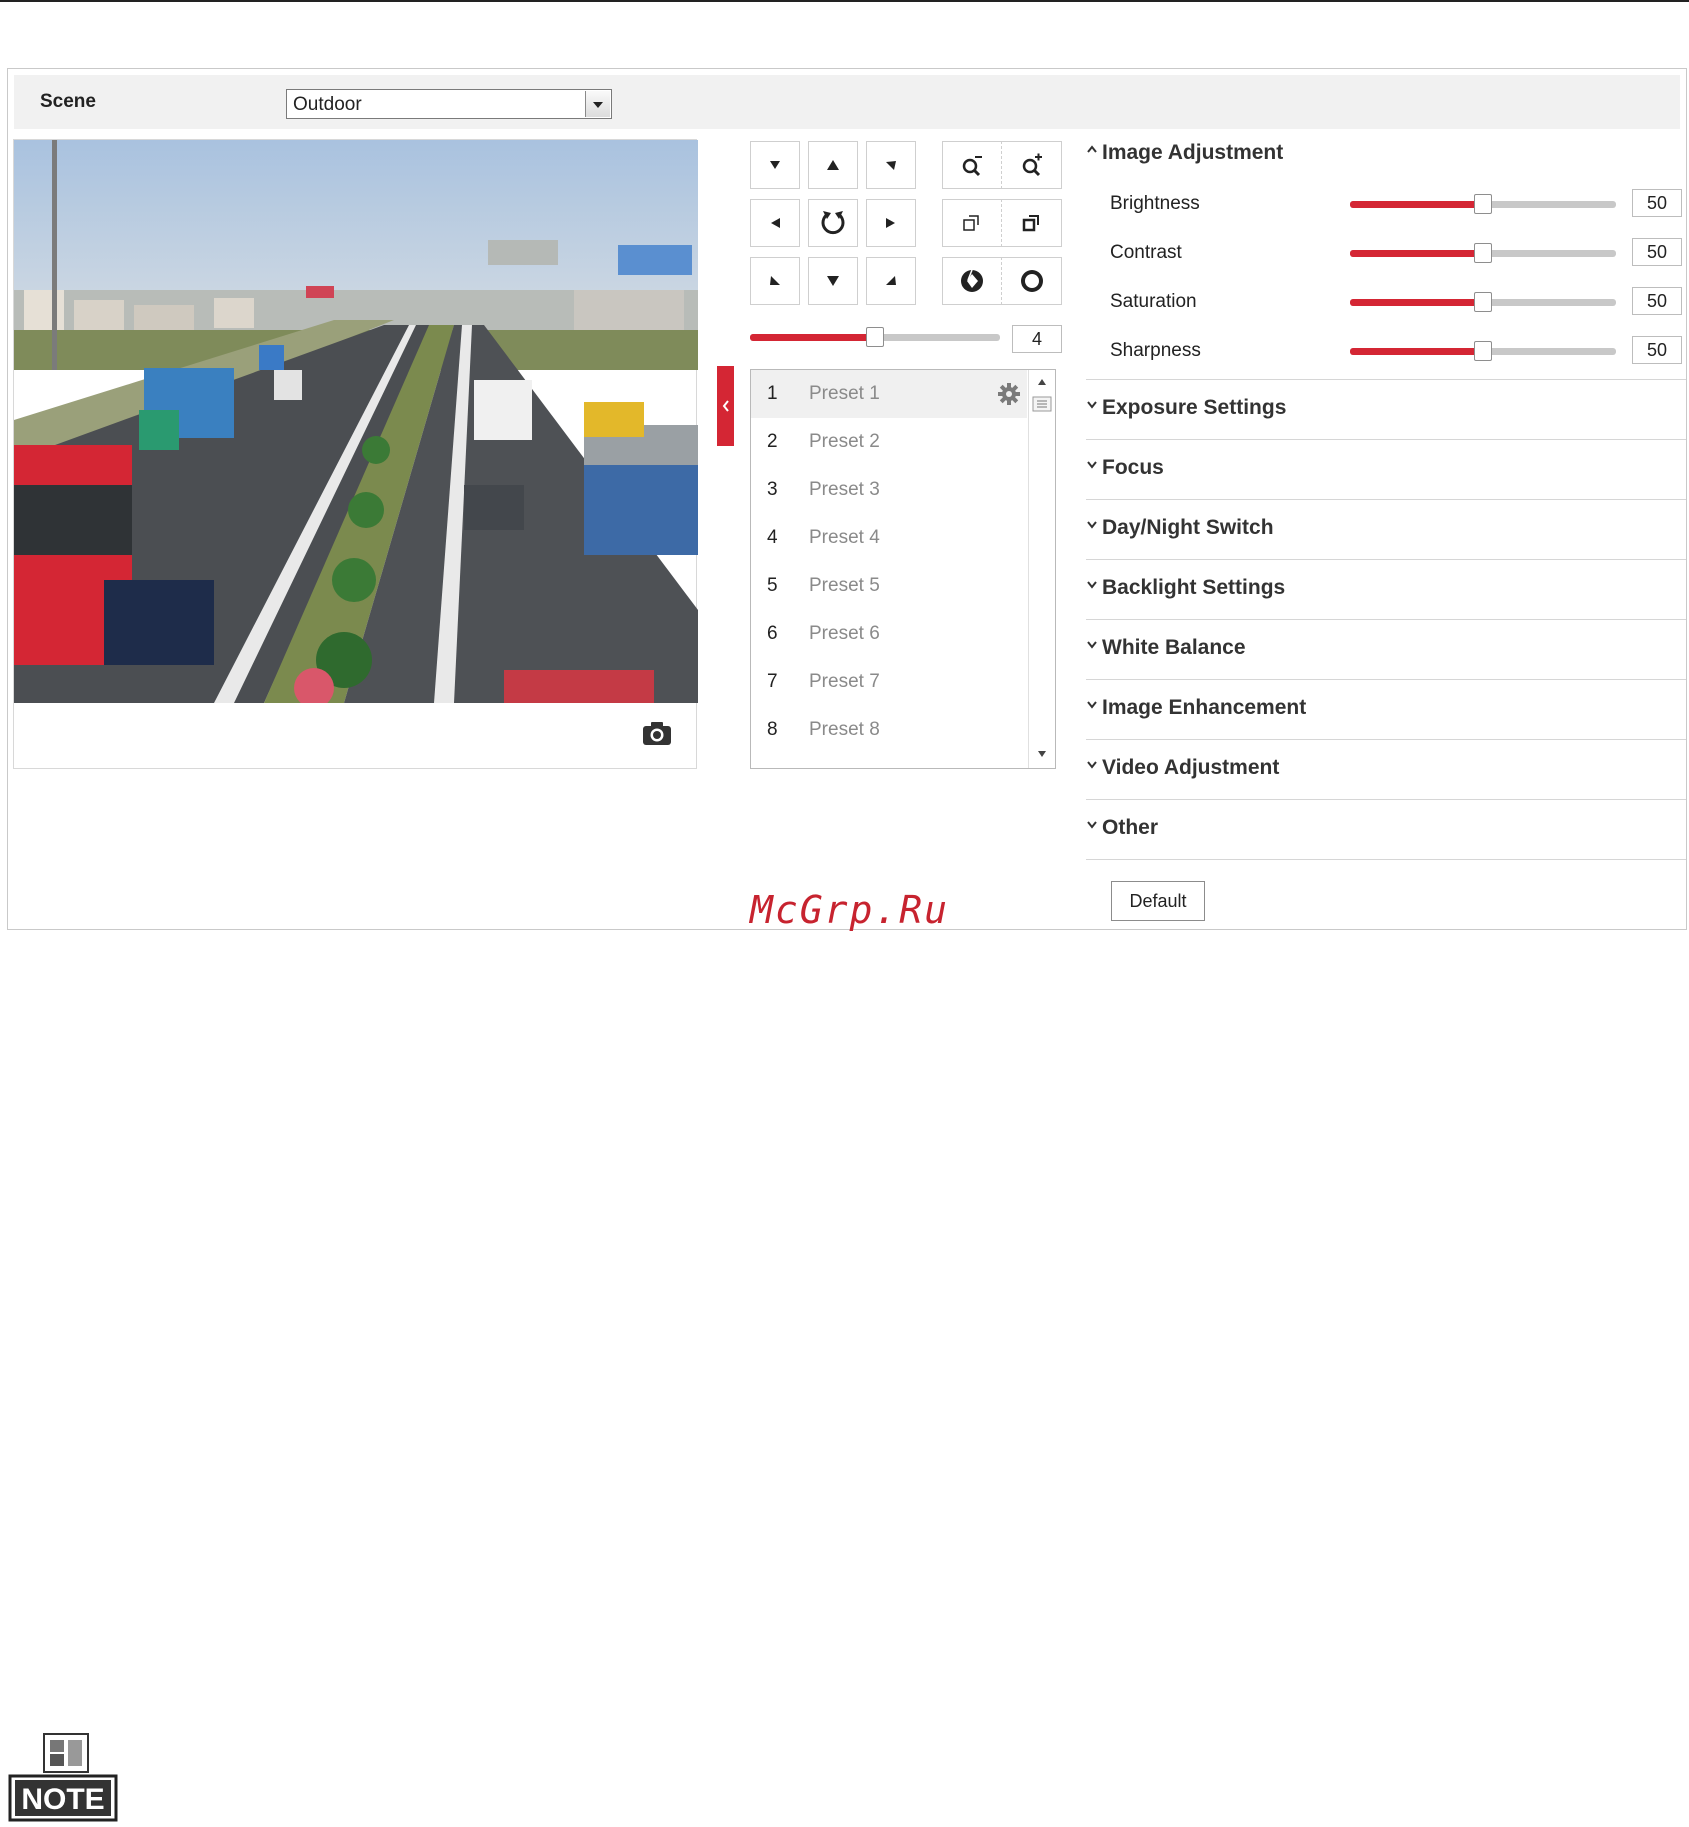 The image size is (1689, 1827). I want to click on sharpness-label: Sharpness, so click(1155, 350).